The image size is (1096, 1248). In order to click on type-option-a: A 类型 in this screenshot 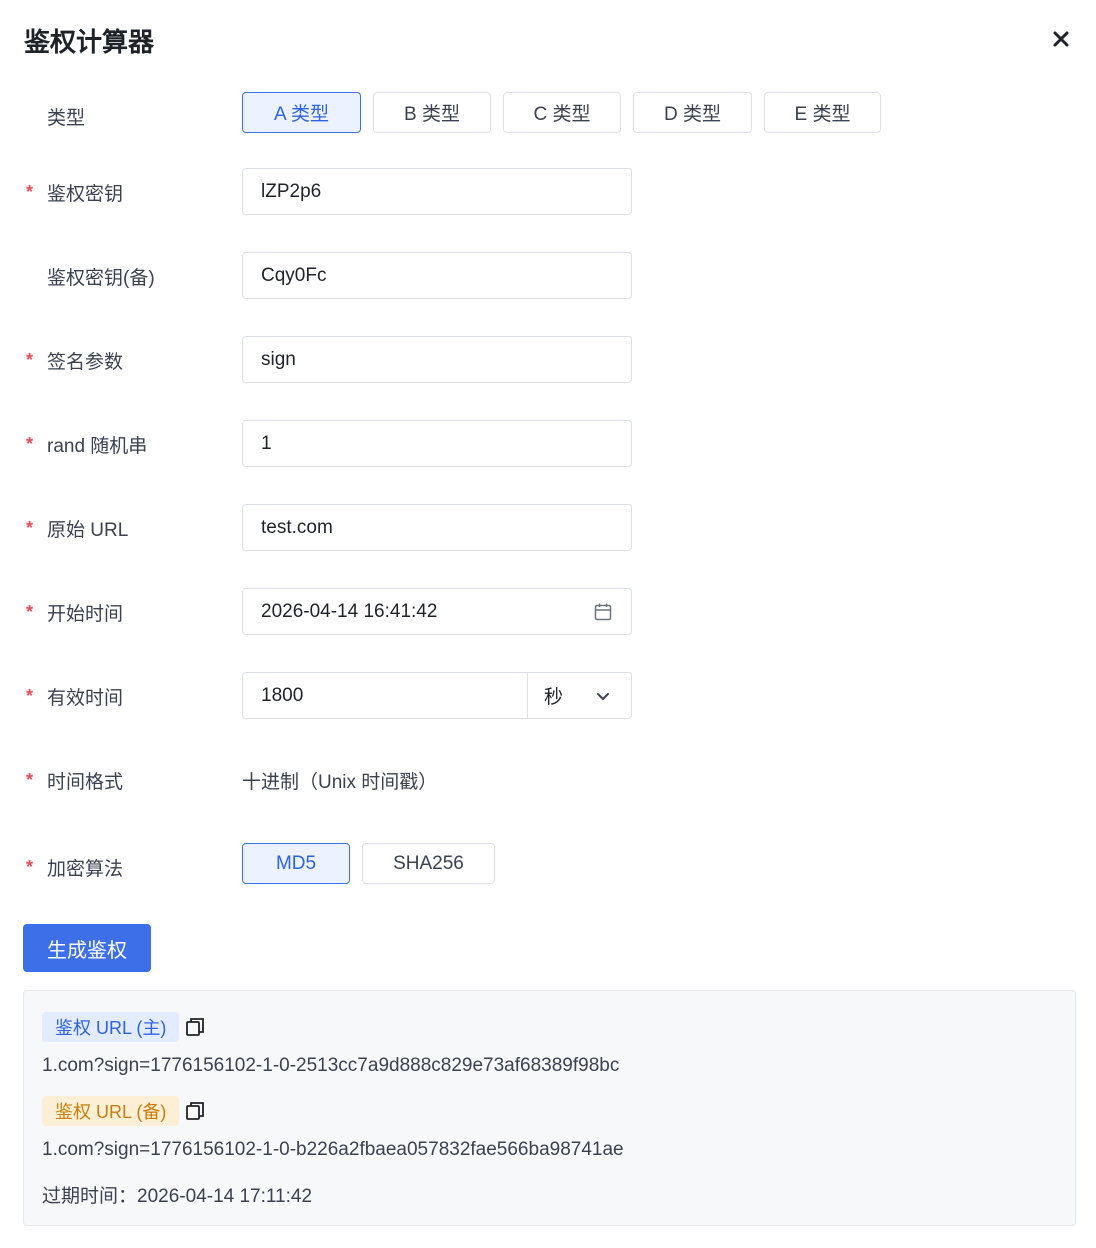, I will do `click(301, 112)`.